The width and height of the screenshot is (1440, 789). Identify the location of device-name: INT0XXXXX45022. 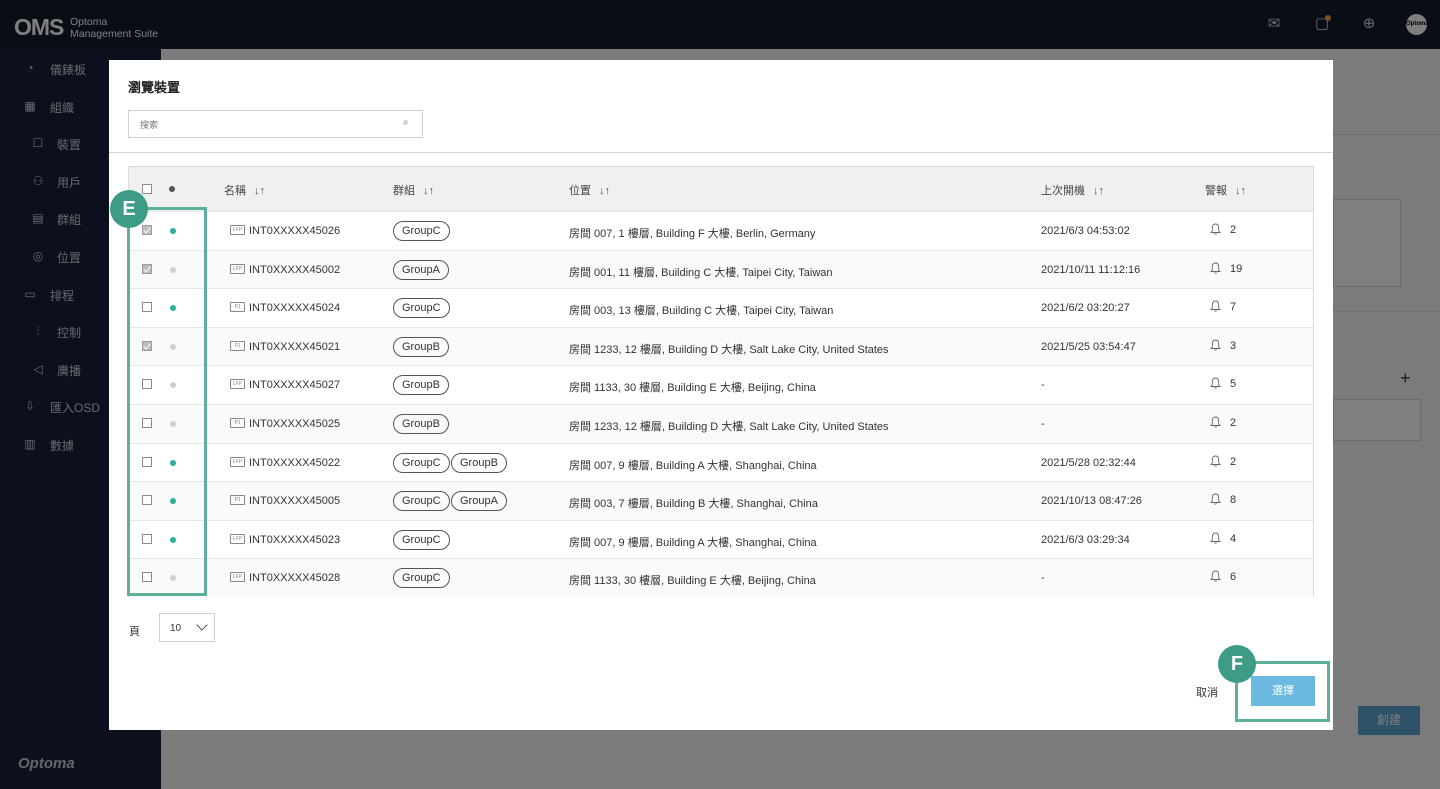
(295, 462).